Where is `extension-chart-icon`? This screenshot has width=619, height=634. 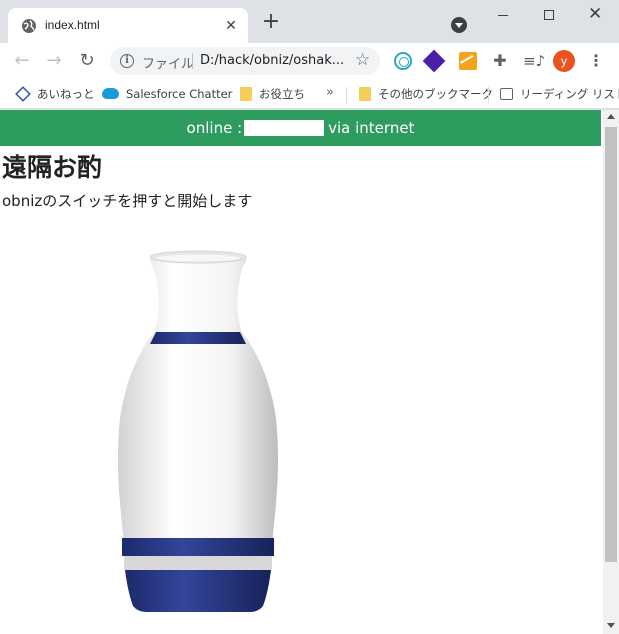
extension-chart-icon is located at coordinates (468, 61).